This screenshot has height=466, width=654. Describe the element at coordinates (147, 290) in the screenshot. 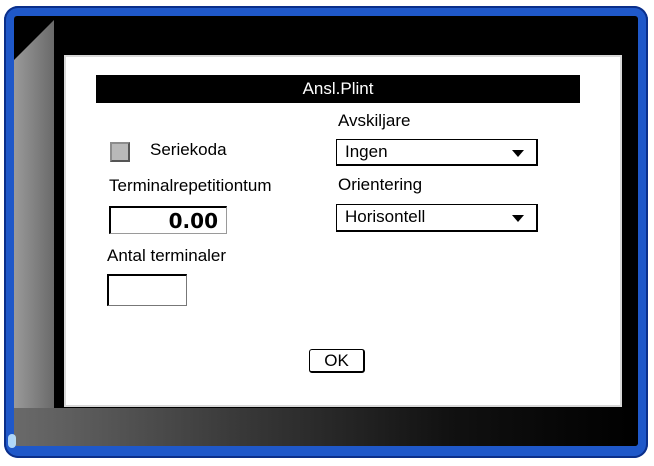

I see `terminal-count-input` at that location.